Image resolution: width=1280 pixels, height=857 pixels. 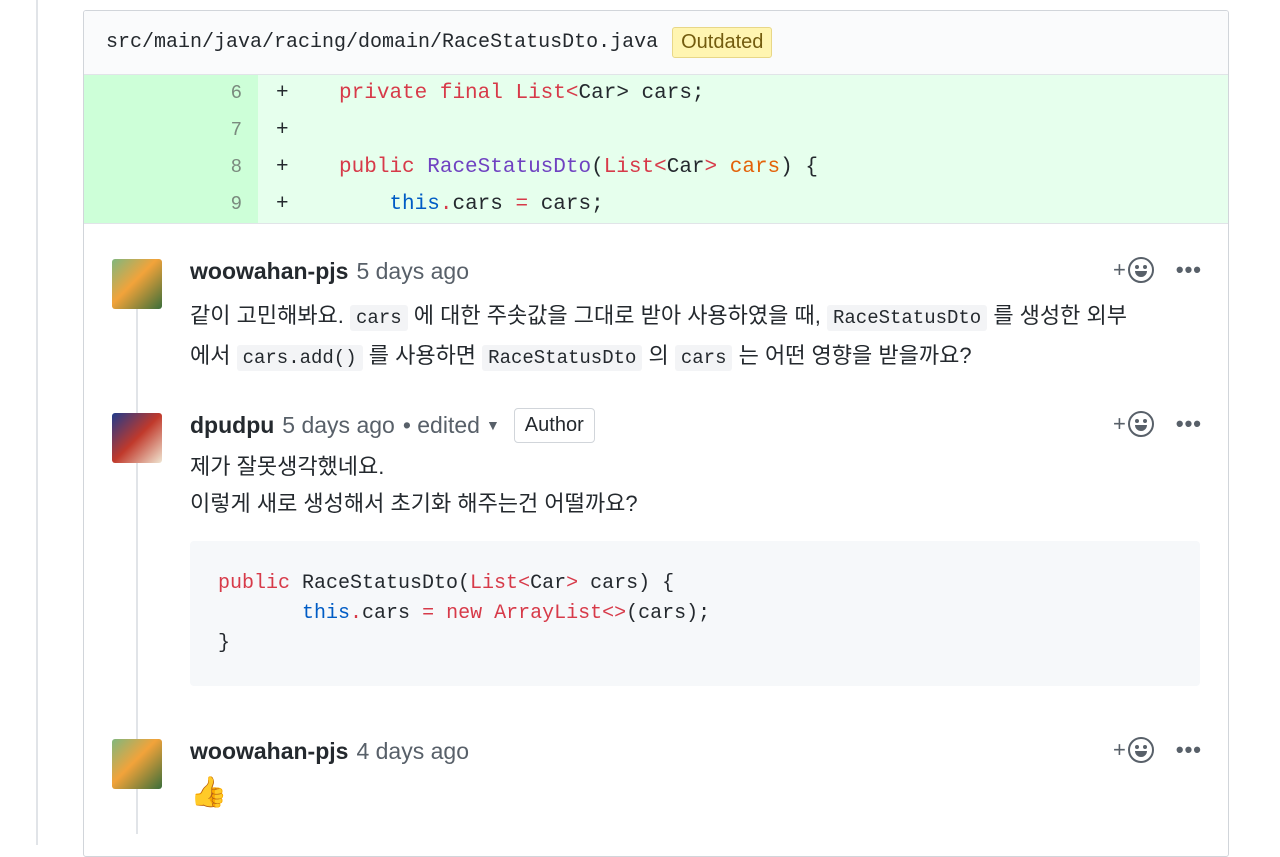 I want to click on comment-header: woowahan-pjs 5 days ago, so click(x=329, y=271).